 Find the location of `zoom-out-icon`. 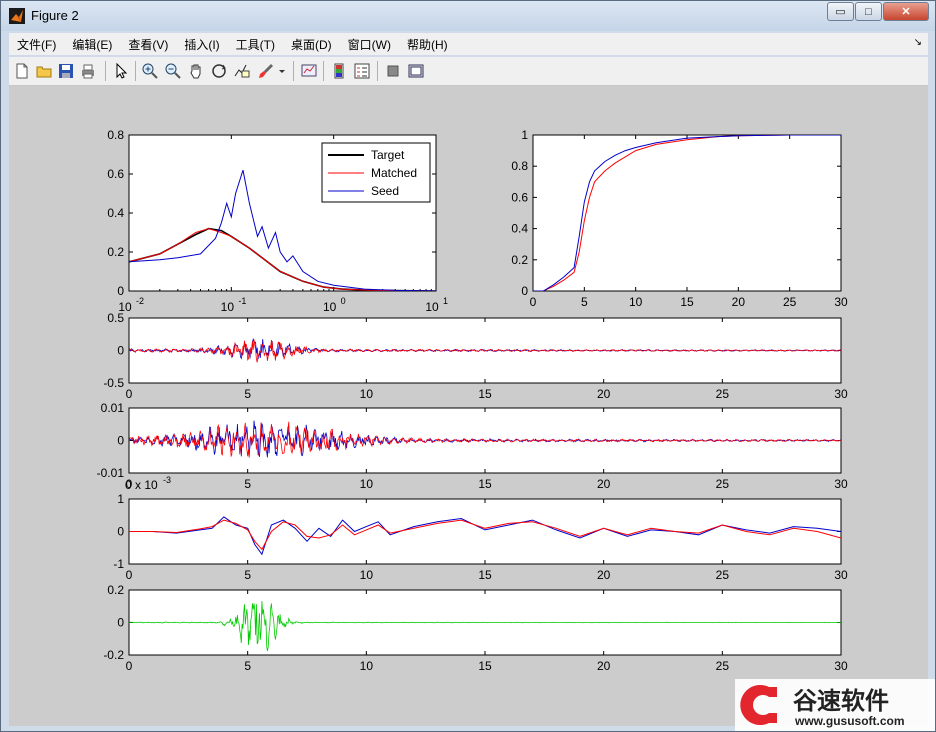

zoom-out-icon is located at coordinates (173, 71).